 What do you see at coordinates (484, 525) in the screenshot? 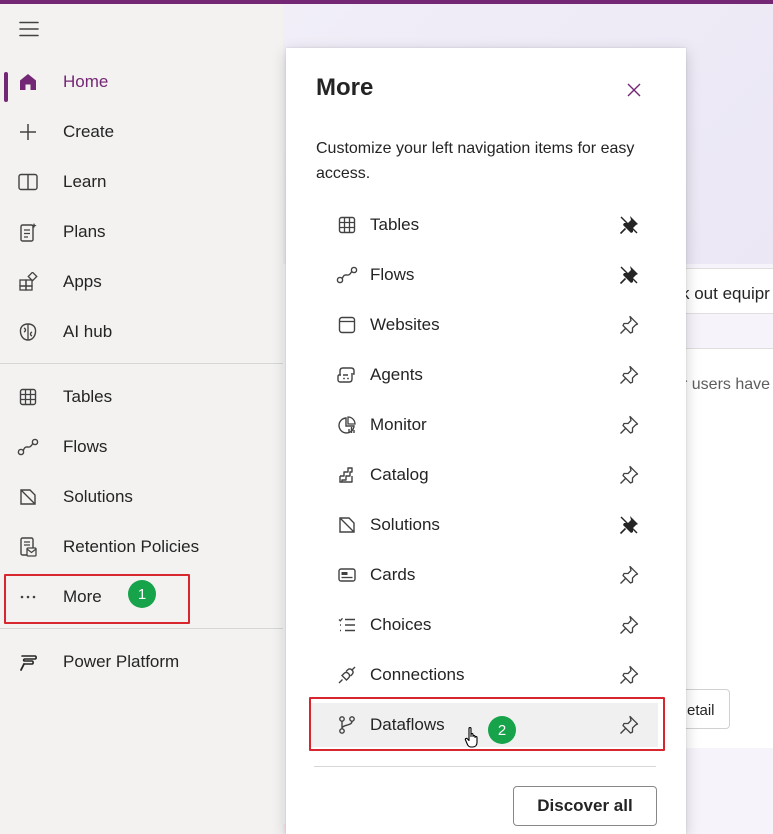
I see `flyout-item-solutions: Solutions` at bounding box center [484, 525].